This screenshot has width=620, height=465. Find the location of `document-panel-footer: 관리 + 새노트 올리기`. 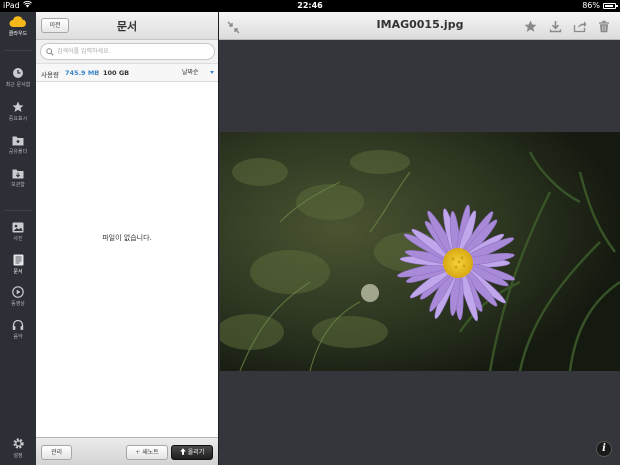

document-panel-footer: 관리 + 새노트 올리기 is located at coordinates (127, 451).